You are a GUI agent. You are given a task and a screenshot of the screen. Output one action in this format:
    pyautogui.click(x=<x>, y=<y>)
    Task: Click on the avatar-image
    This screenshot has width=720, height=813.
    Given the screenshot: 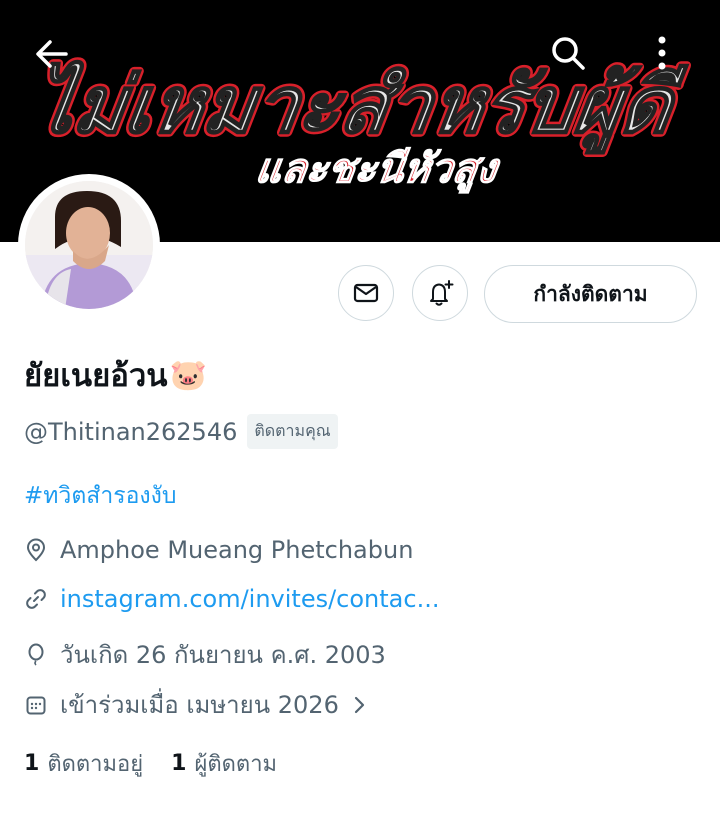 What is the action you would take?
    pyautogui.click(x=89, y=245)
    